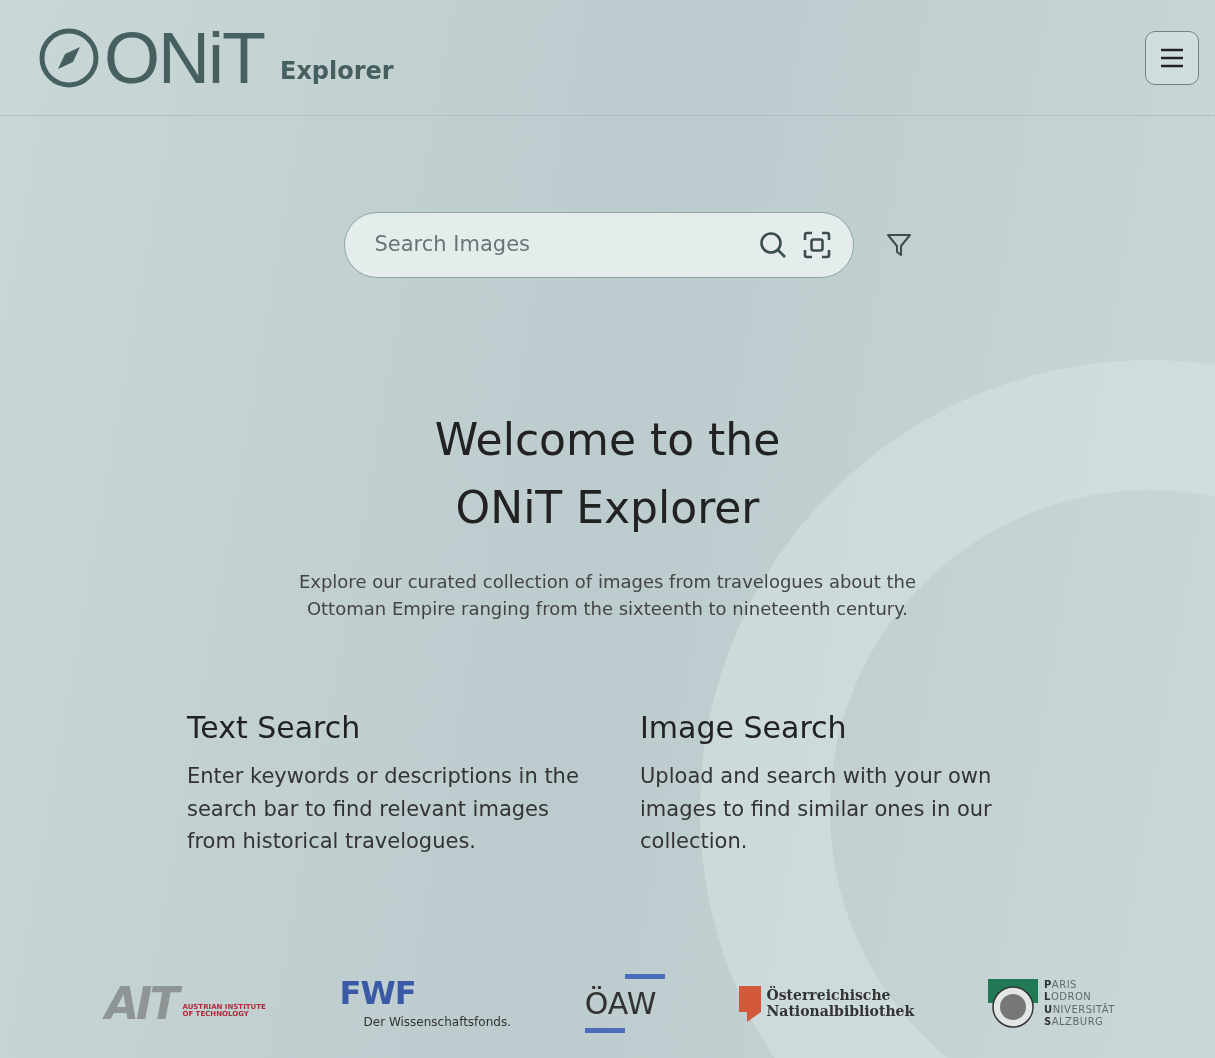 This screenshot has height=1058, width=1215. I want to click on menu-icon, so click(1172, 57).